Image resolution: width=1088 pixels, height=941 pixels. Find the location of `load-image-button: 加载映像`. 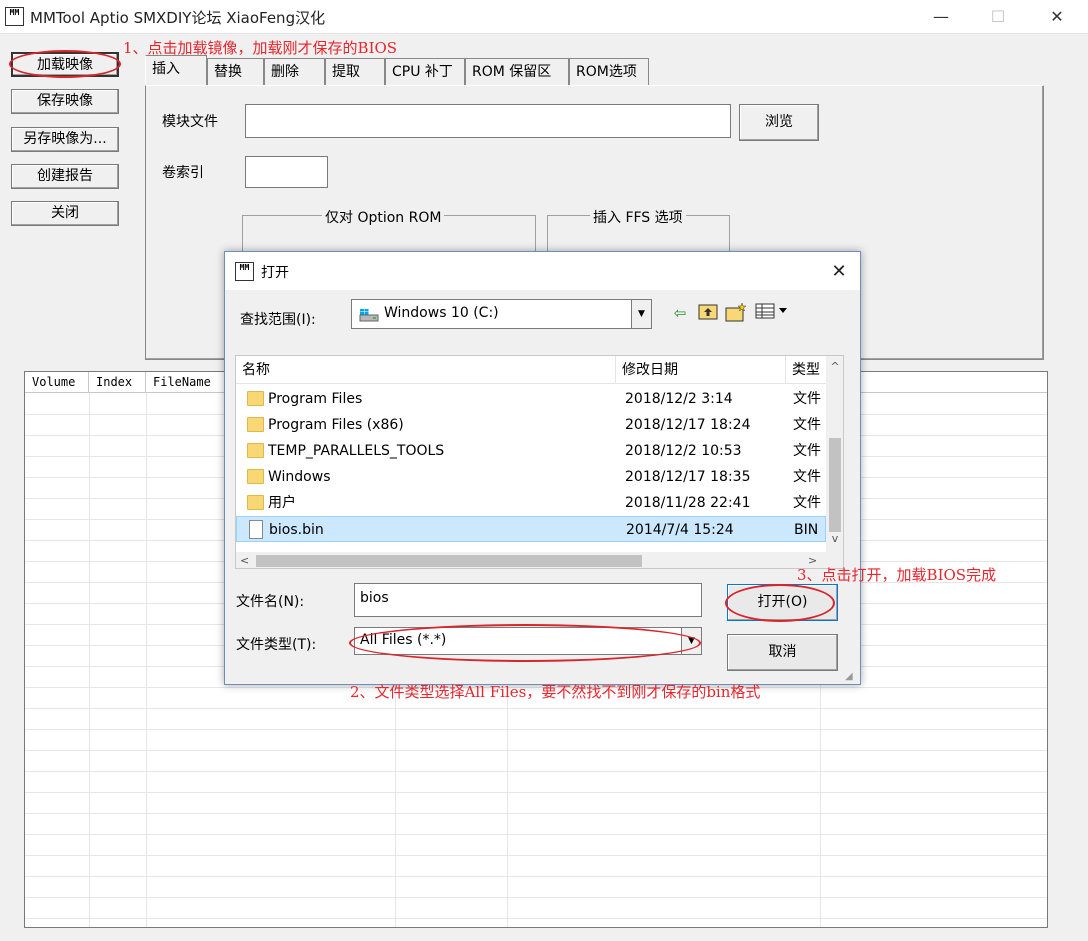

load-image-button: 加载映像 is located at coordinates (65, 64).